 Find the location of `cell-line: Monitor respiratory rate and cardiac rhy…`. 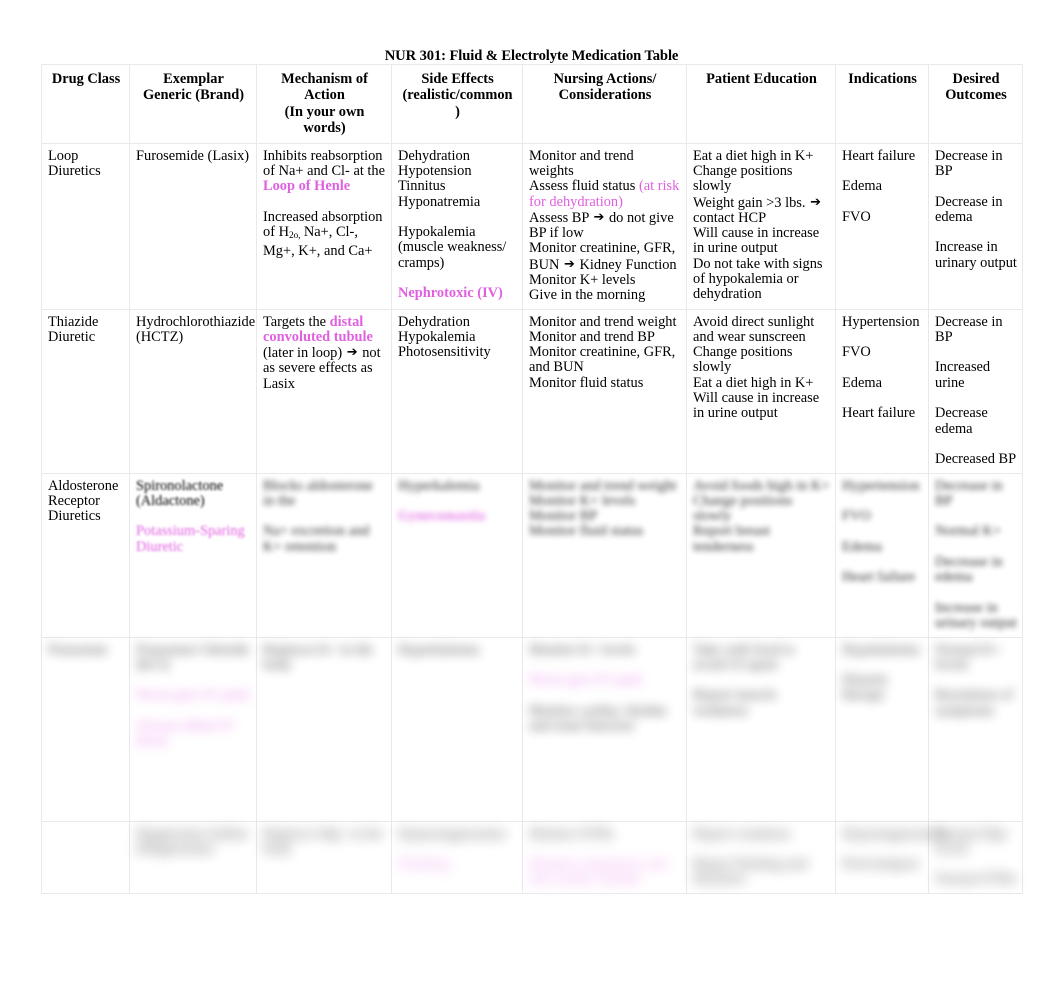

cell-line: Monitor respiratory rate and cardiac rhy… is located at coordinates (600, 872).